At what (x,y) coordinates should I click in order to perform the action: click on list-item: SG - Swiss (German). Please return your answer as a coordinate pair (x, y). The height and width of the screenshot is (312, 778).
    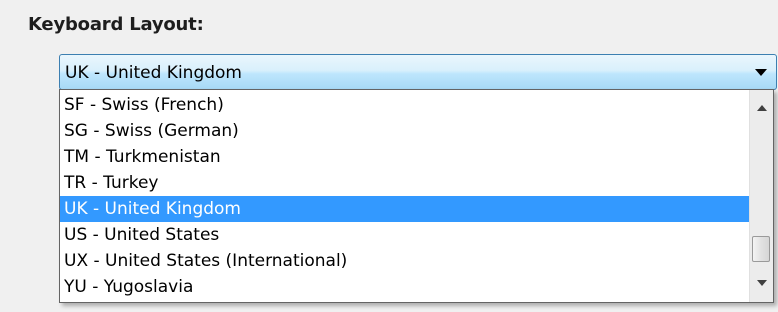
    Looking at the image, I should click on (405, 131).